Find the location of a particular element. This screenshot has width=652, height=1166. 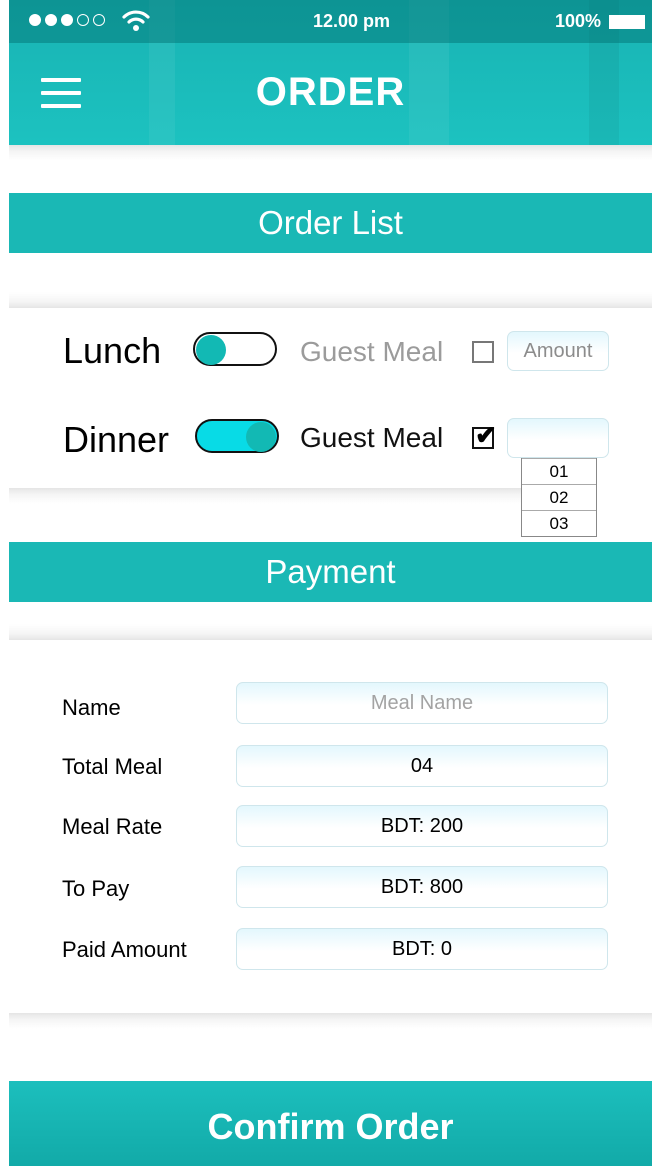

dinner-guest-meal-checkbox: ✔ is located at coordinates (484, 435).